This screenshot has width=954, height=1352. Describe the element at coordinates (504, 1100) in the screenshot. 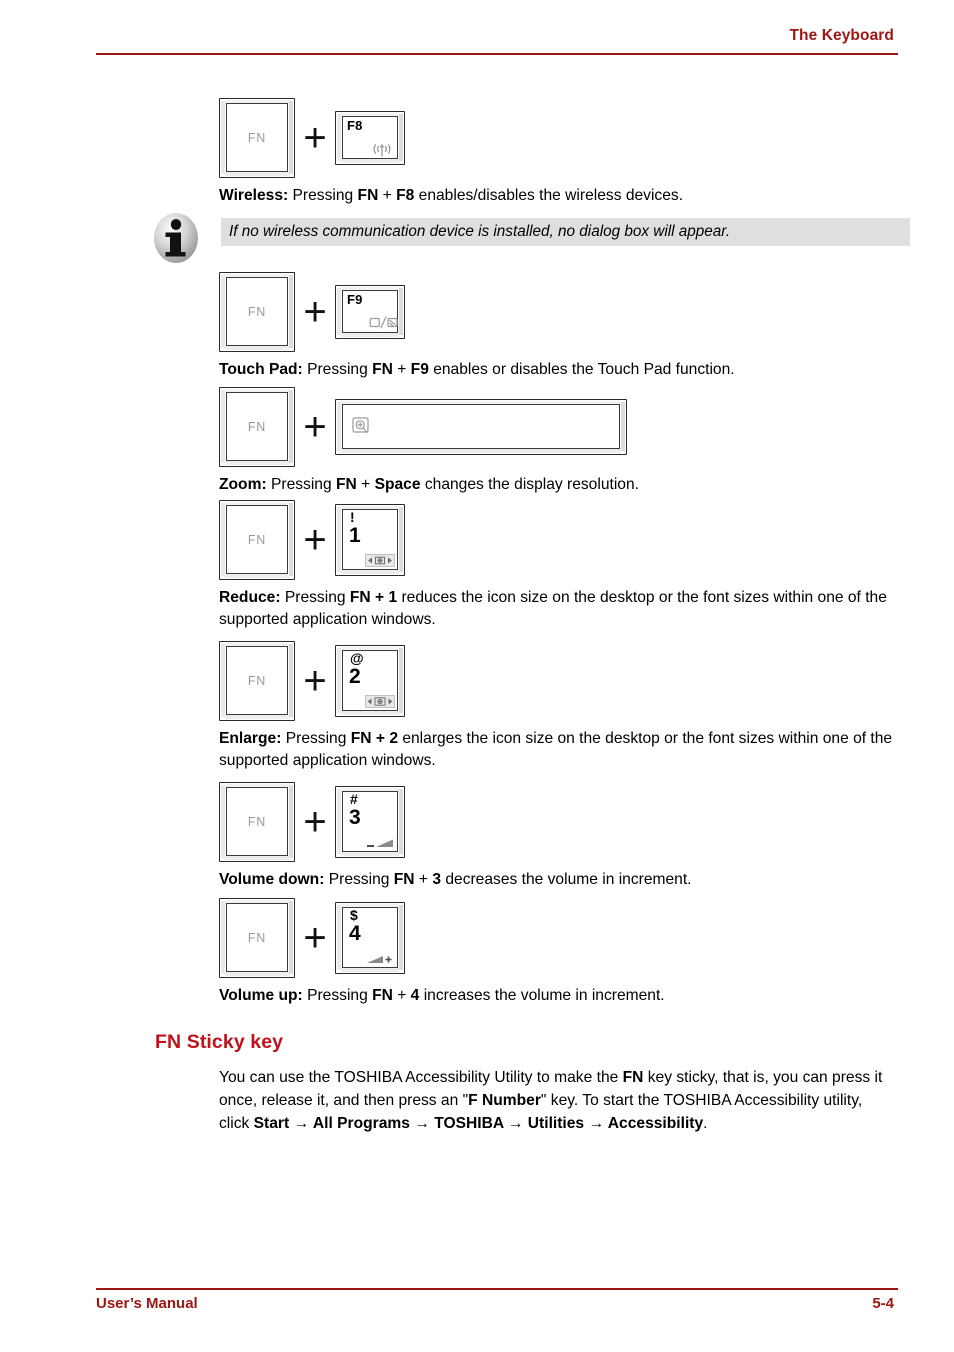

I see `inline-key-fnumber: F Number` at that location.